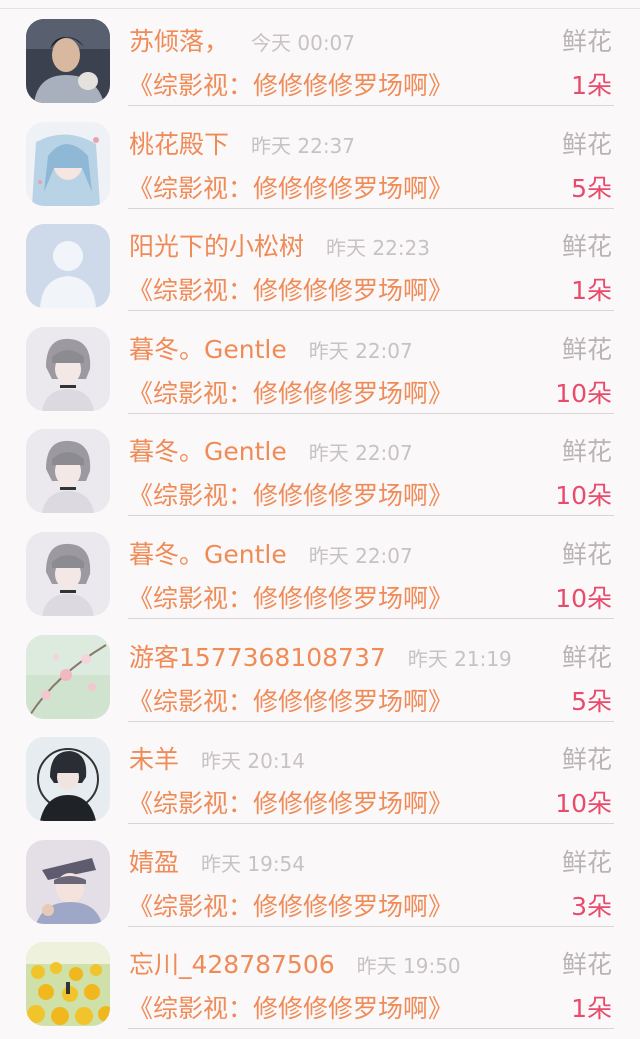 The image size is (640, 1039). I want to click on avatar-dark-anime-icon, so click(68, 779).